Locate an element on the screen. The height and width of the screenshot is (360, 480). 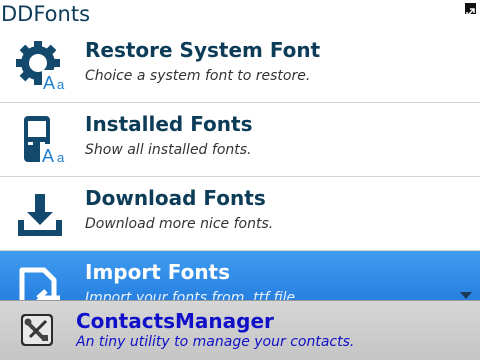
phone-font-icon: A a is located at coordinates (42, 140).